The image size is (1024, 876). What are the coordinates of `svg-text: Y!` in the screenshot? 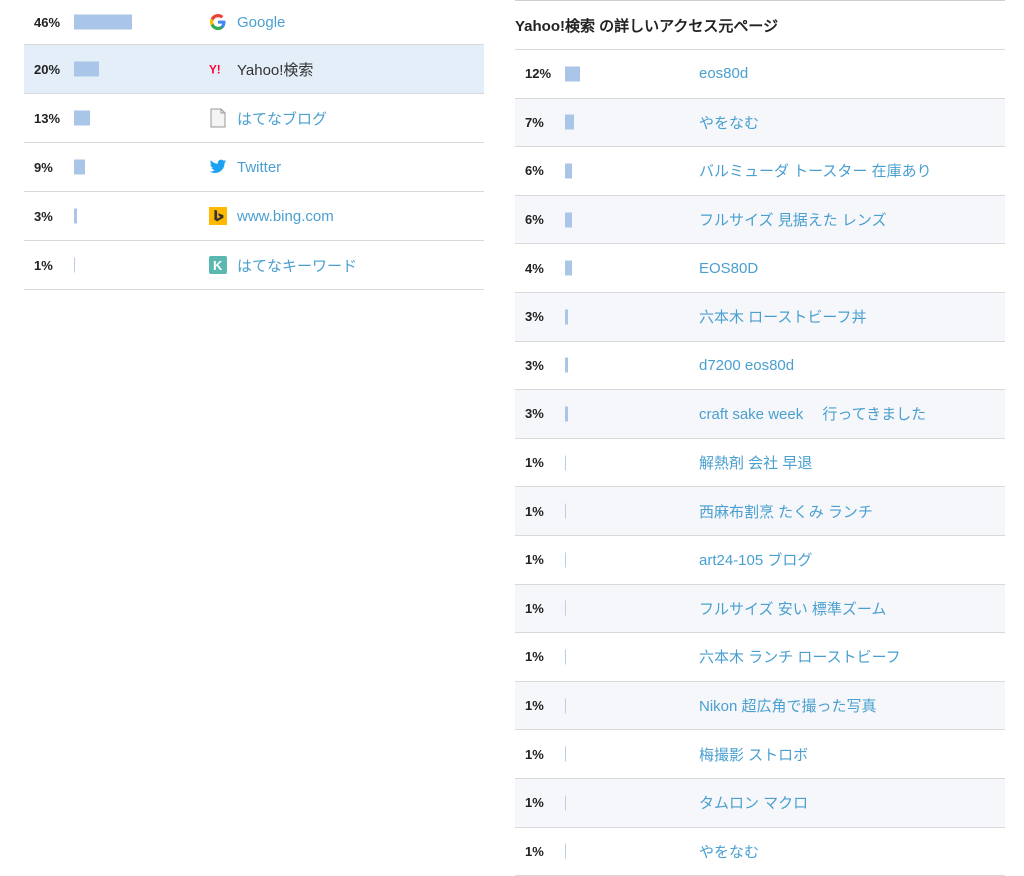 It's located at (215, 70).